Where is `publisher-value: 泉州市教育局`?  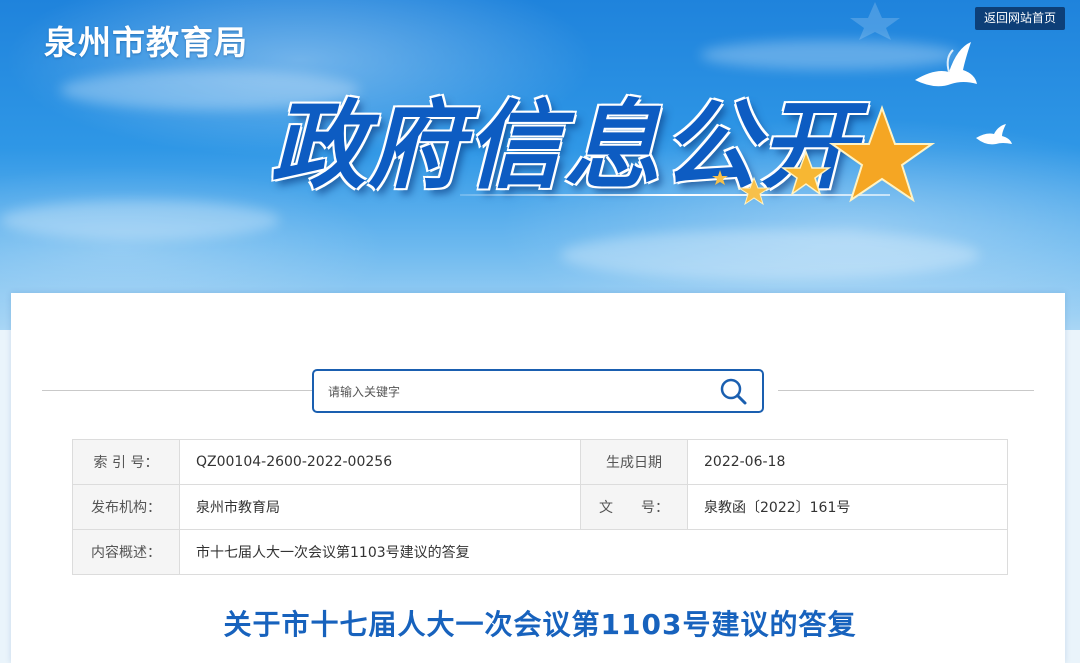 publisher-value: 泉州市教育局 is located at coordinates (380, 507).